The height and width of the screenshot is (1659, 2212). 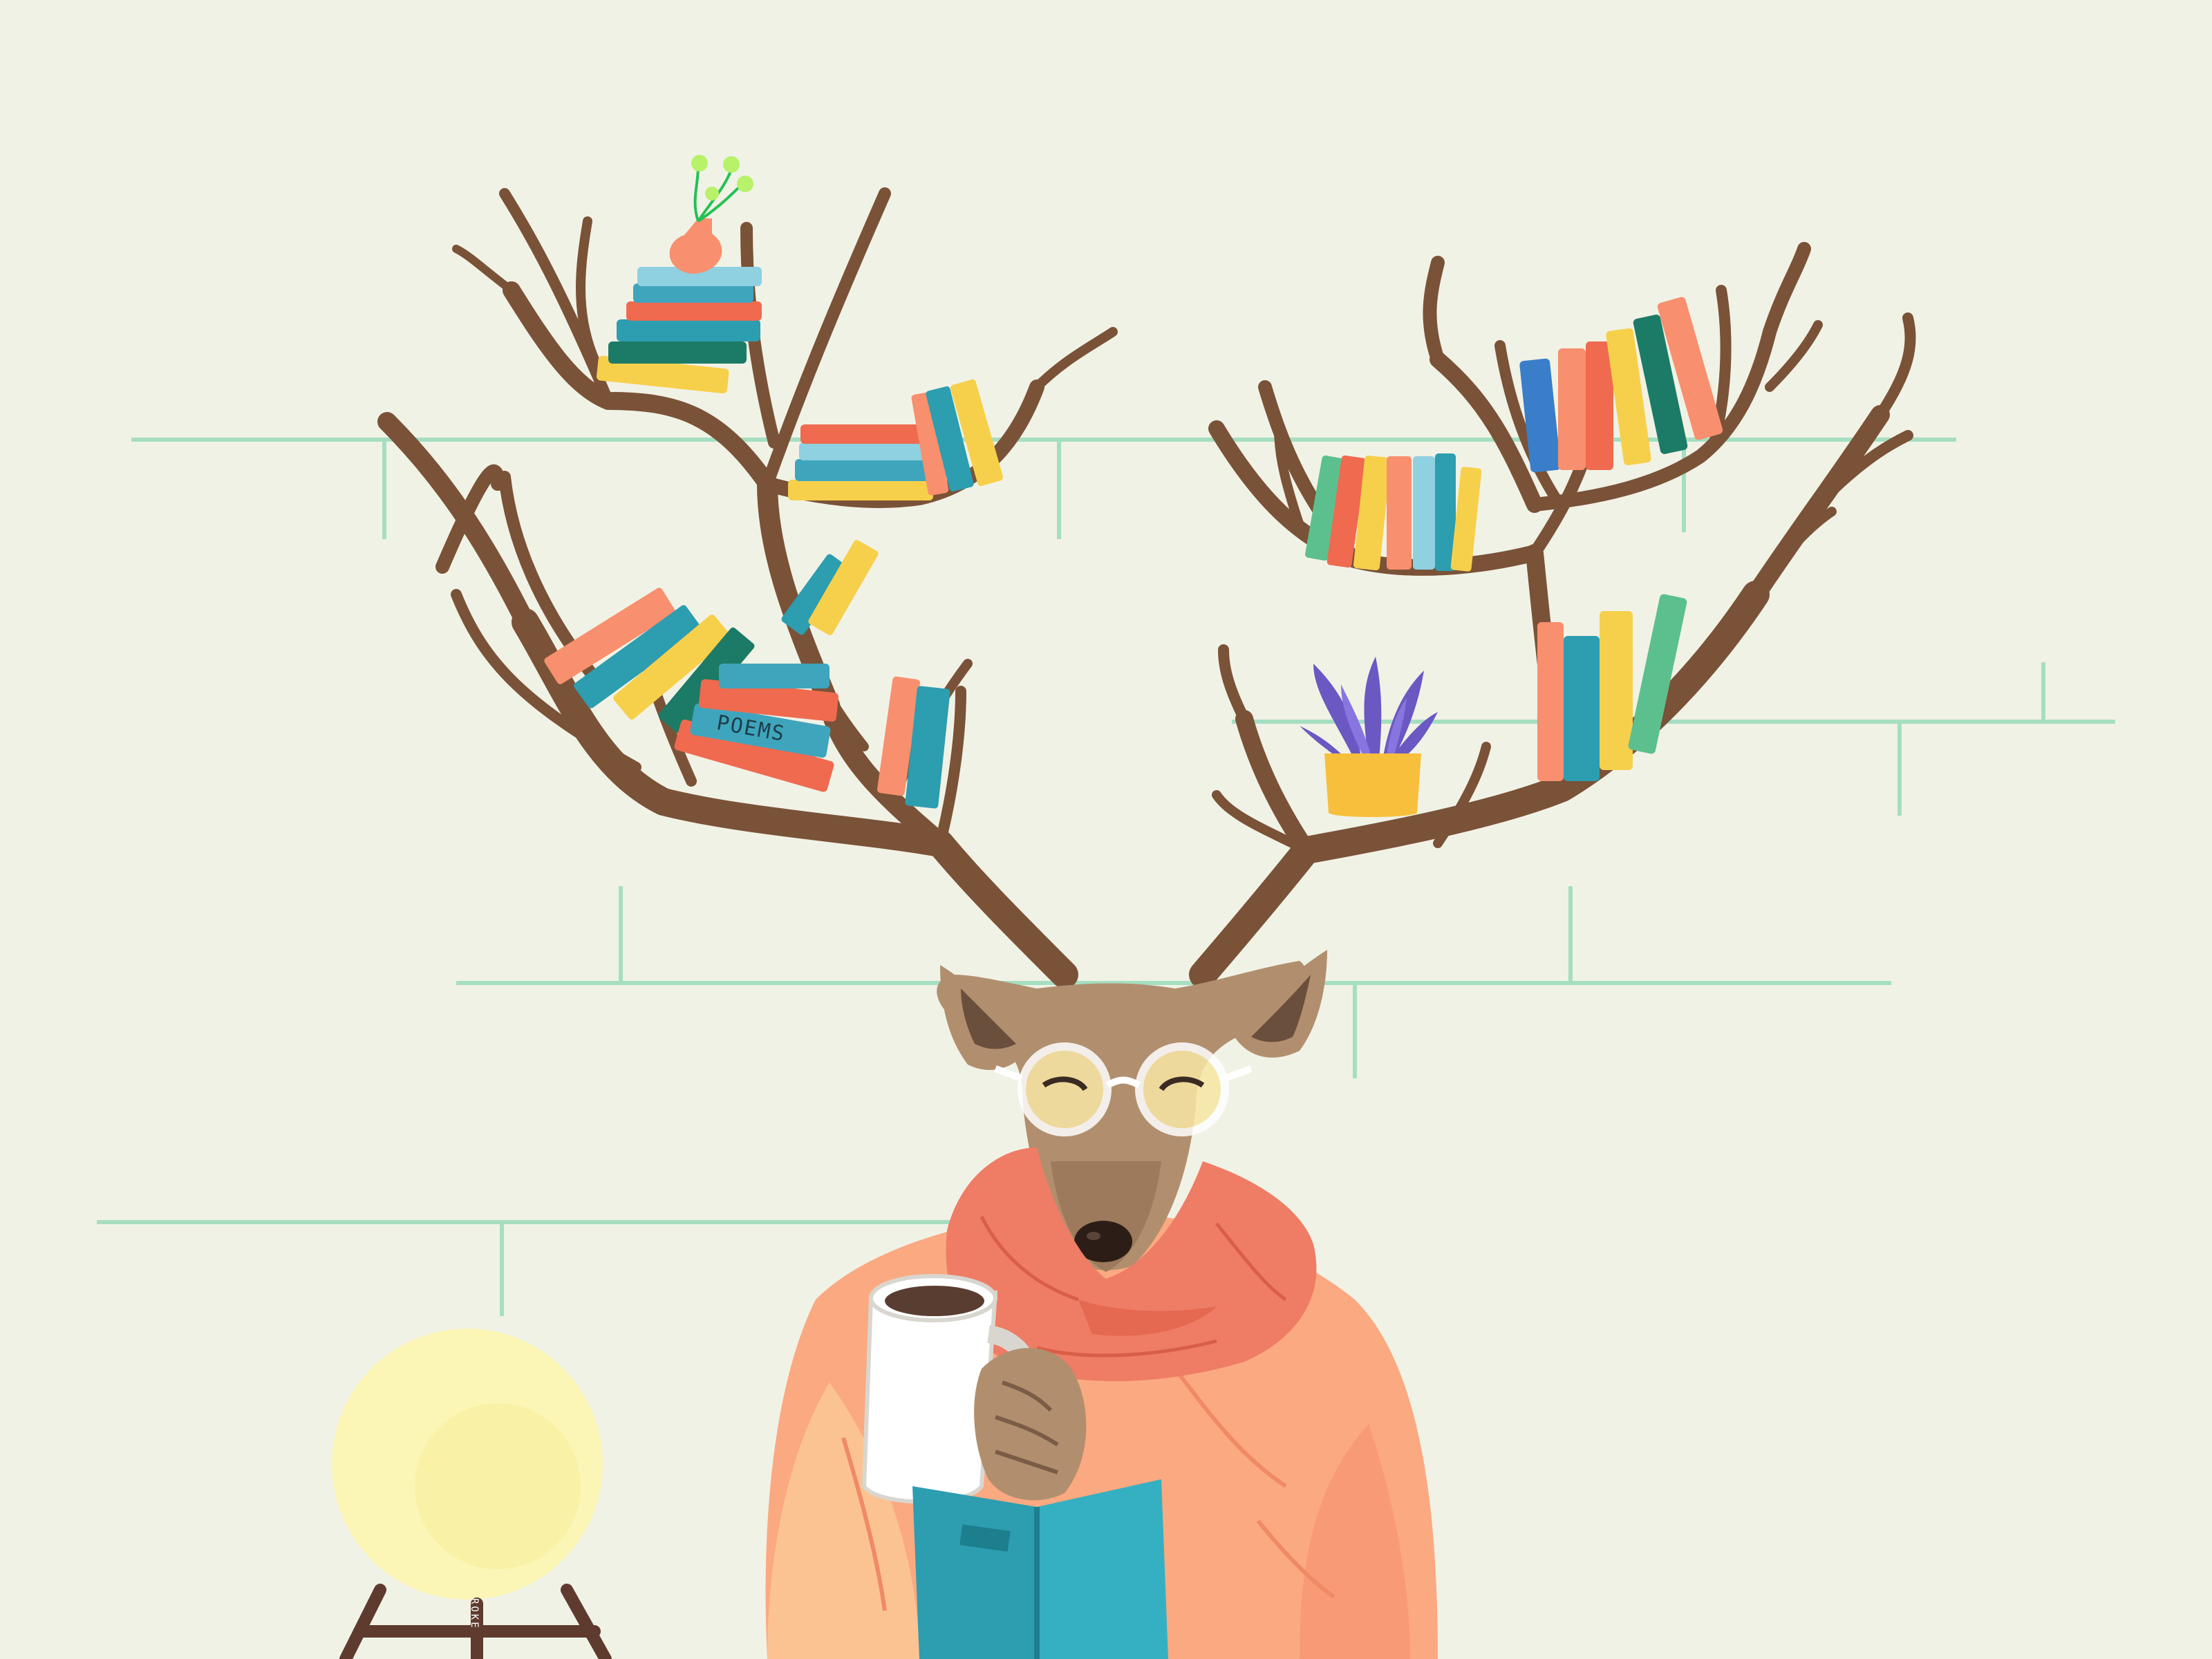 I want to click on deer-hand, so click(x=1030, y=1424).